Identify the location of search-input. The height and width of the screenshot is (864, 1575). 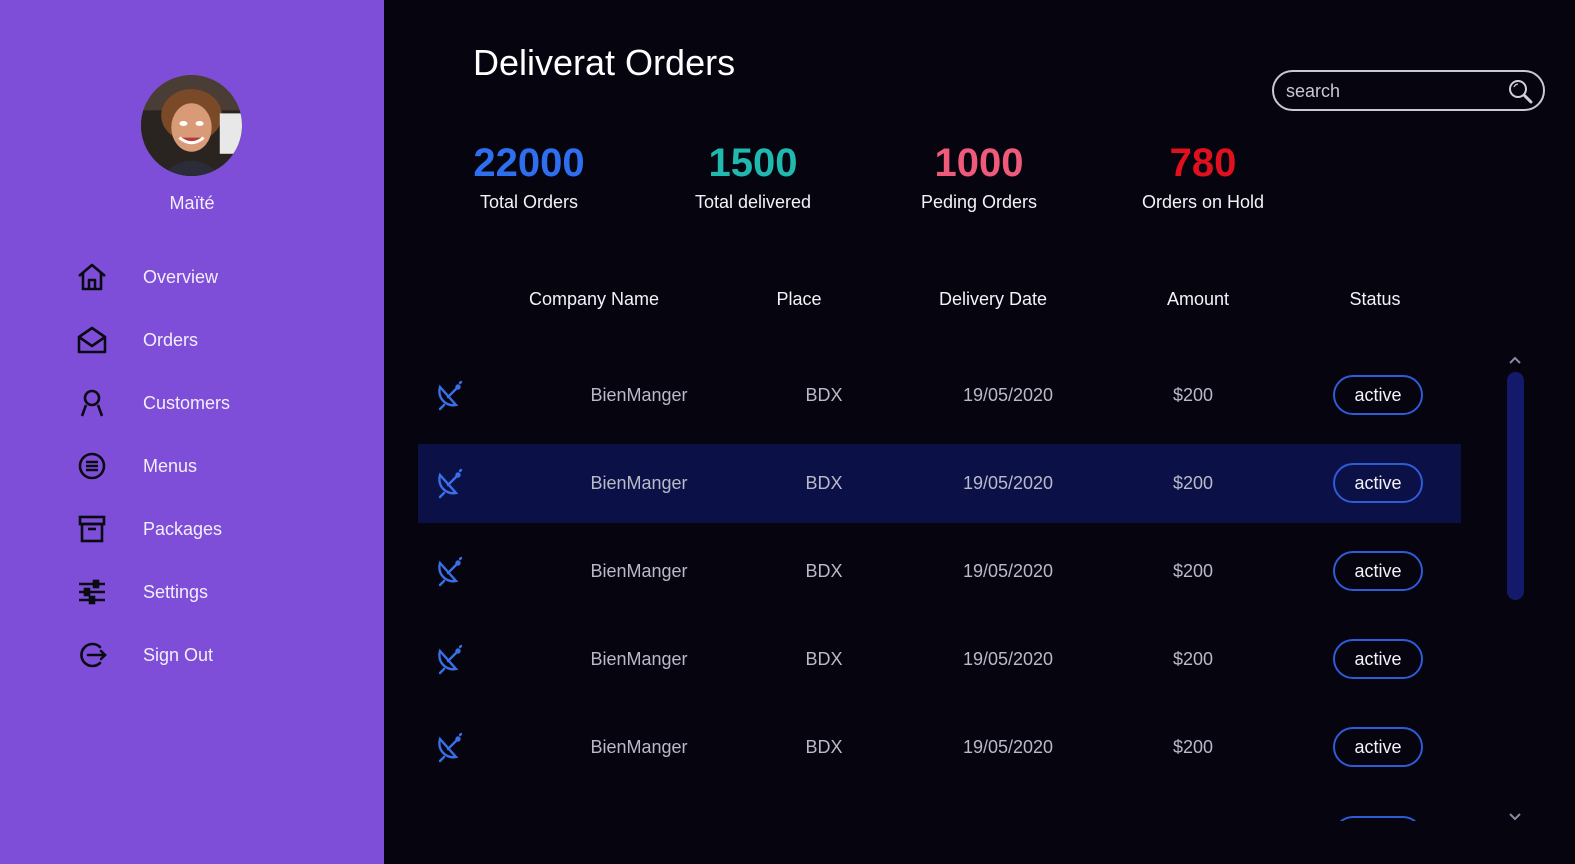
(1391, 91).